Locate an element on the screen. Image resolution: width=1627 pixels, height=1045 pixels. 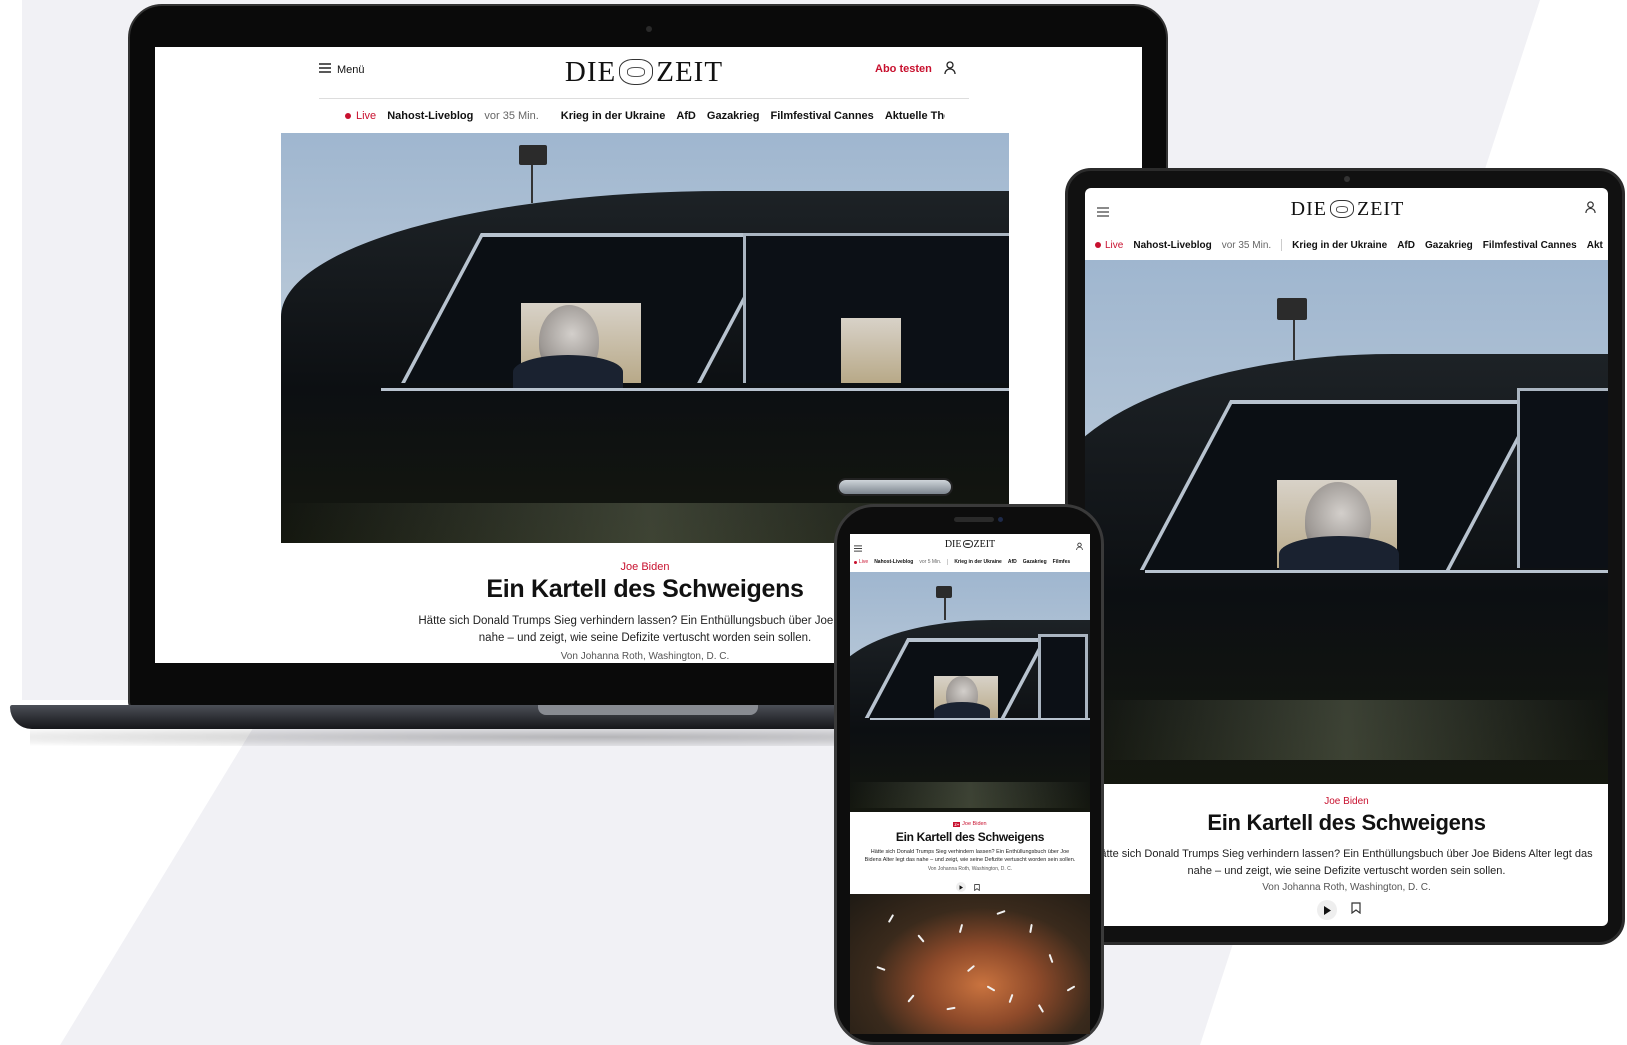
nav-item-aktuelle-themen: Akt is located at coordinates (1595, 245).